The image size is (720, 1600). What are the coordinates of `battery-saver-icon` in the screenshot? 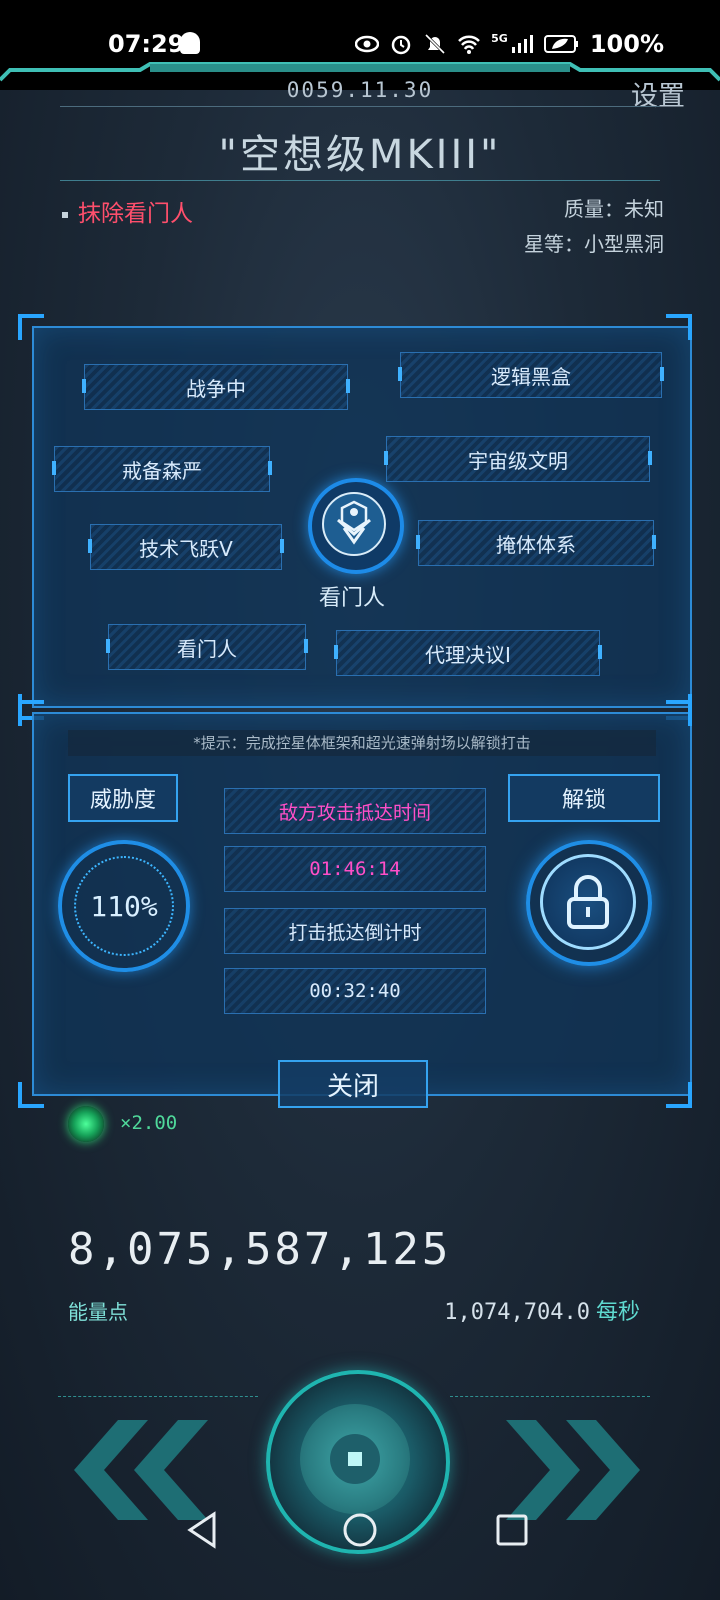 It's located at (560, 44).